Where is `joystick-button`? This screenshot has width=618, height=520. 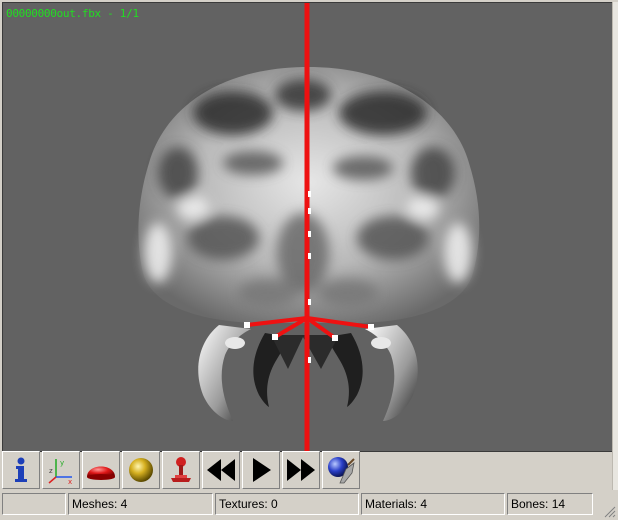
joystick-button is located at coordinates (181, 470).